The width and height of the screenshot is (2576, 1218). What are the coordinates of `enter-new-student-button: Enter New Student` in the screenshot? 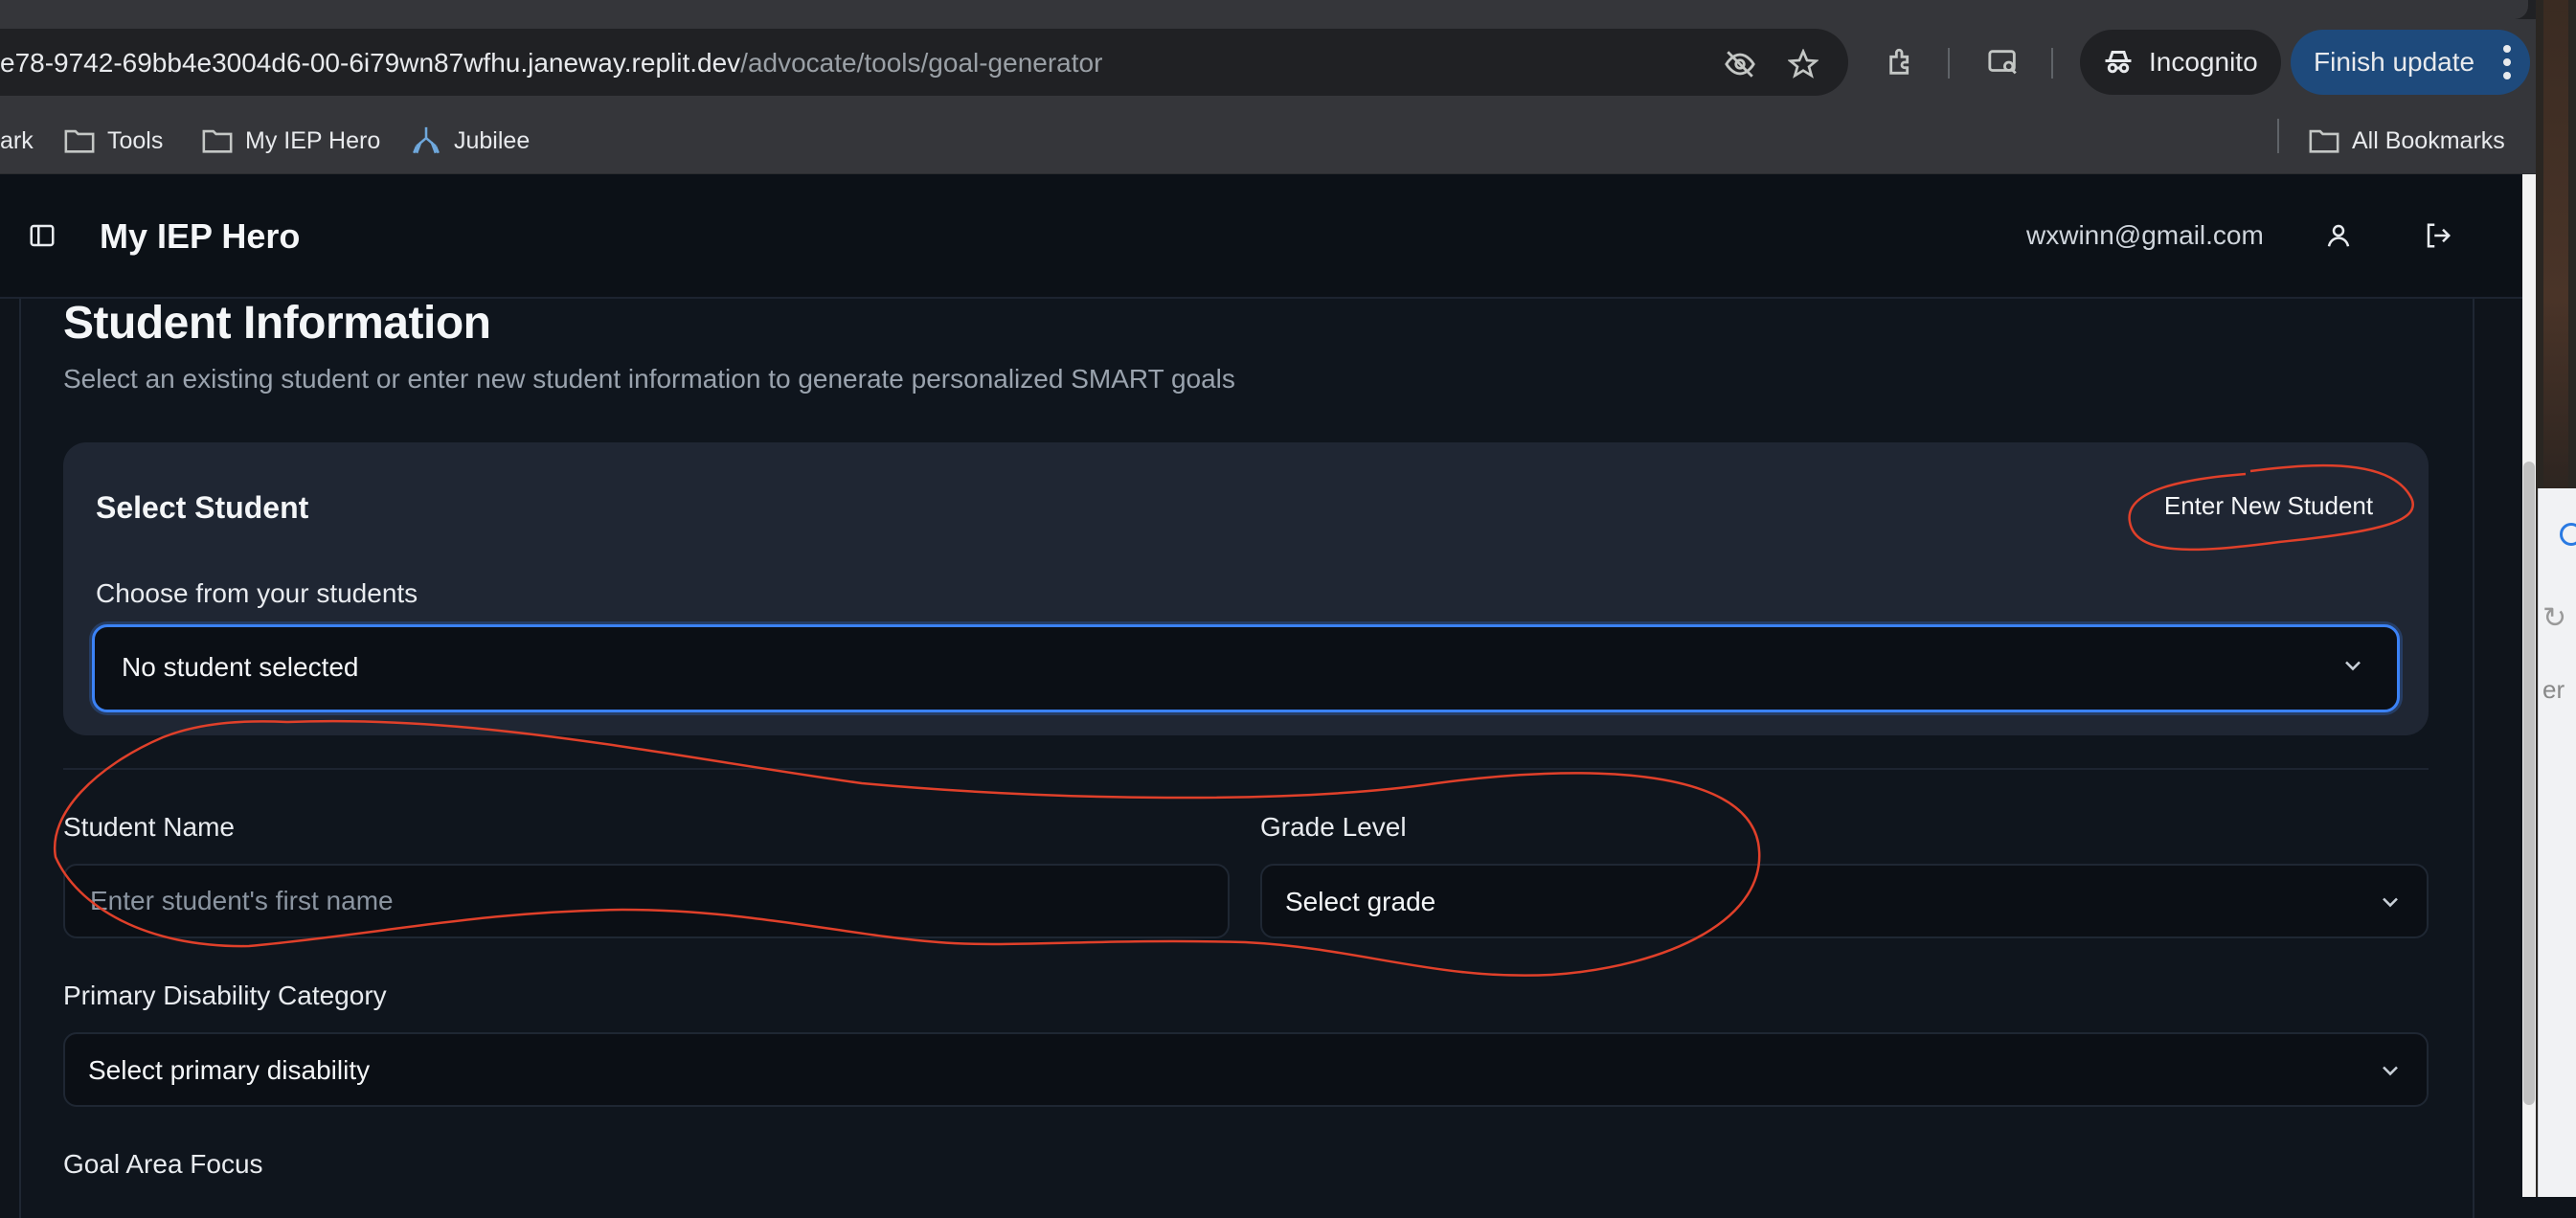 It's located at (2268, 505).